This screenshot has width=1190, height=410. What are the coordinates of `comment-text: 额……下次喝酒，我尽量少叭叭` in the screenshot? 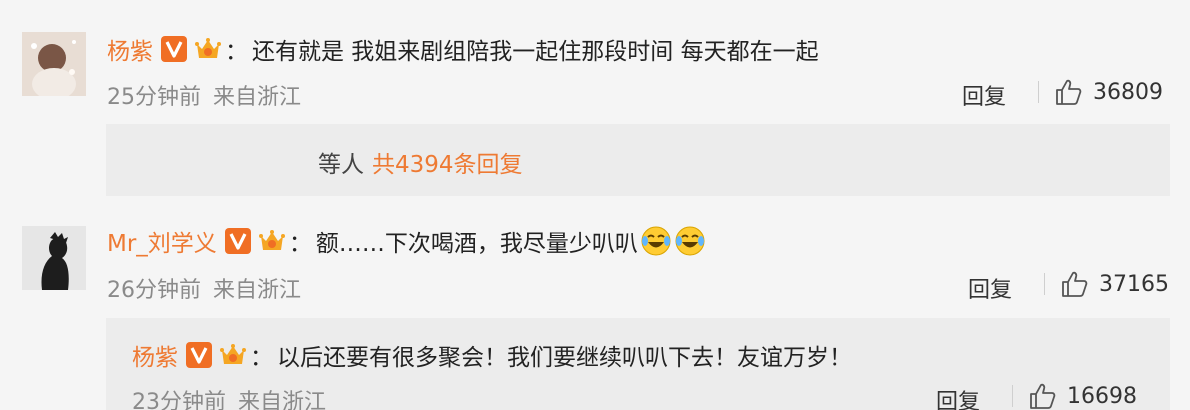 It's located at (476, 244).